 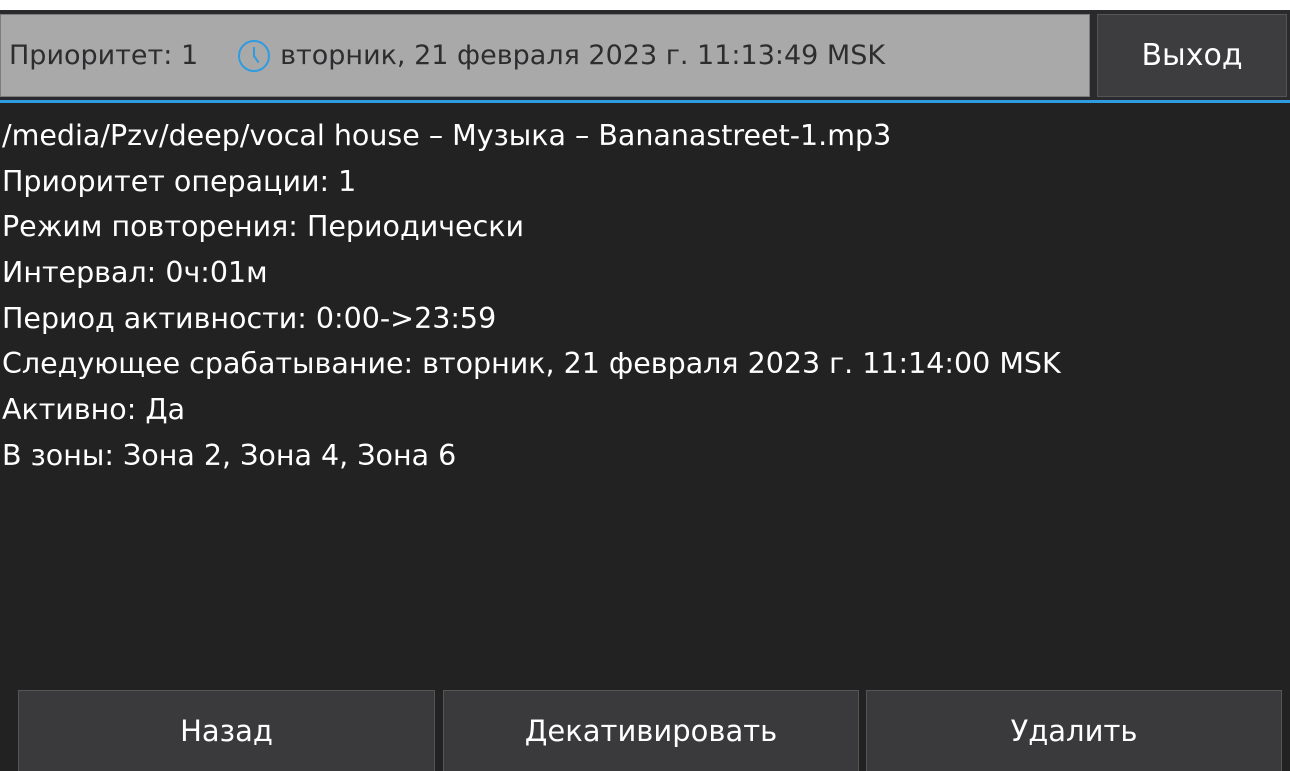 What do you see at coordinates (254, 55) in the screenshot?
I see `clock-icon` at bounding box center [254, 55].